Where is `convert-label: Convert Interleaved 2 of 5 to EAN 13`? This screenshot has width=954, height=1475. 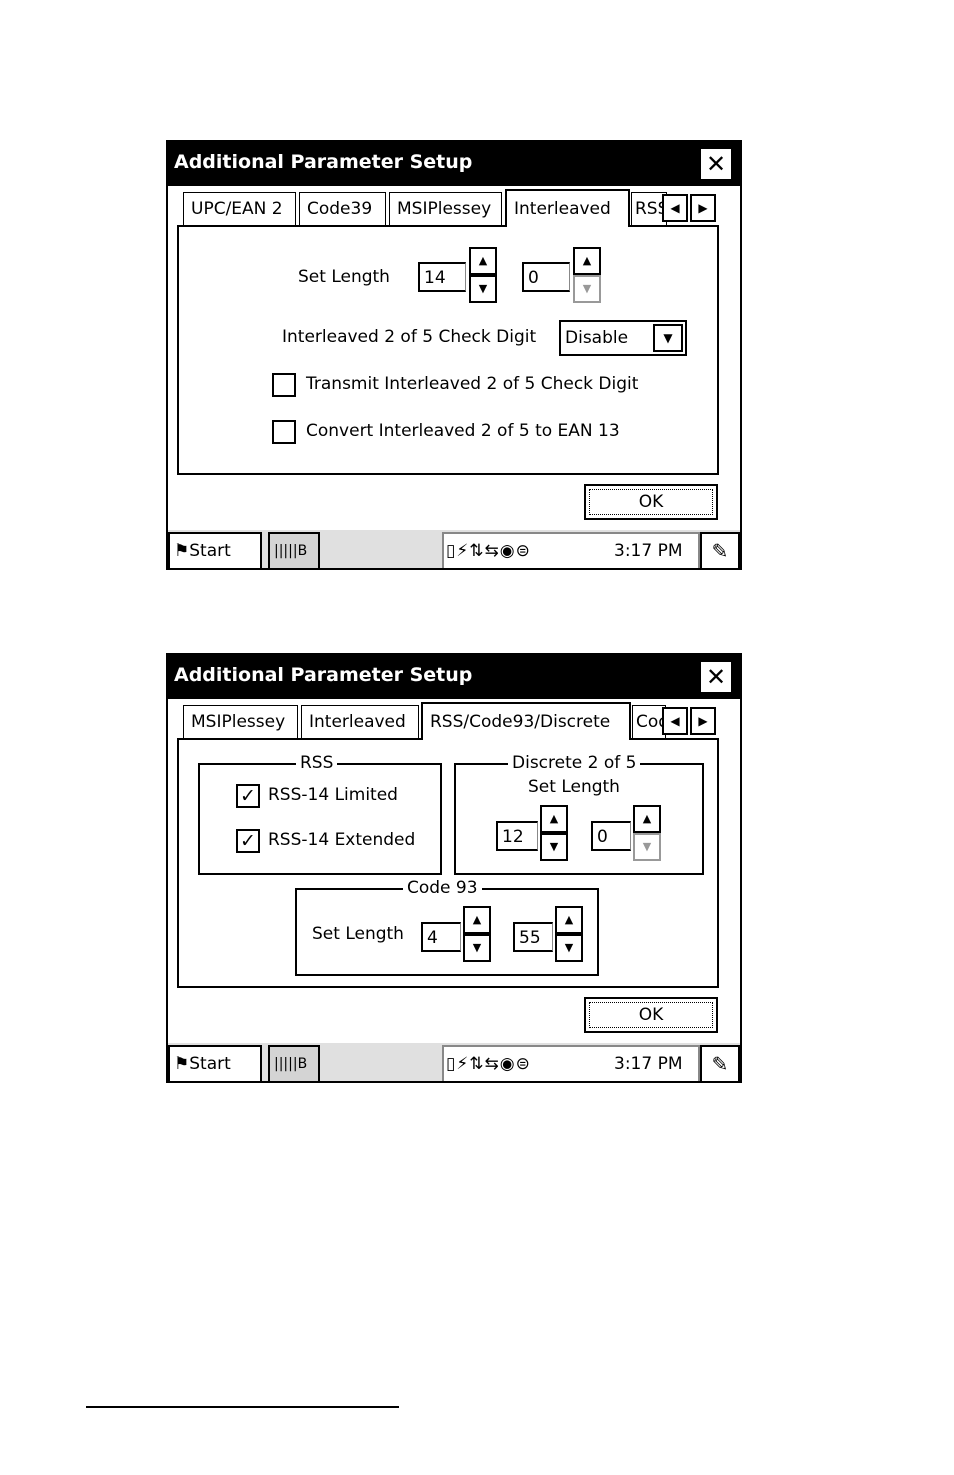 convert-label: Convert Interleaved 2 of 5 to EAN 13 is located at coordinates (463, 431).